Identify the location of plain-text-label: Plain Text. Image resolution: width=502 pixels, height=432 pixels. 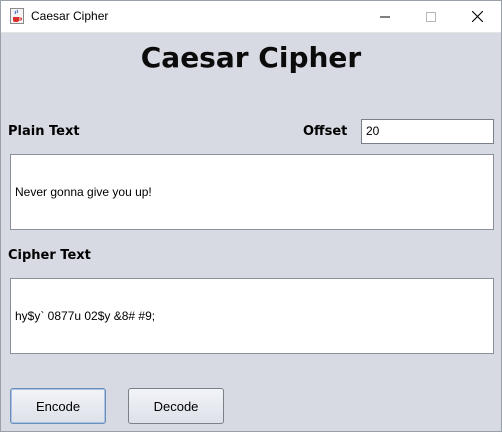
(44, 131).